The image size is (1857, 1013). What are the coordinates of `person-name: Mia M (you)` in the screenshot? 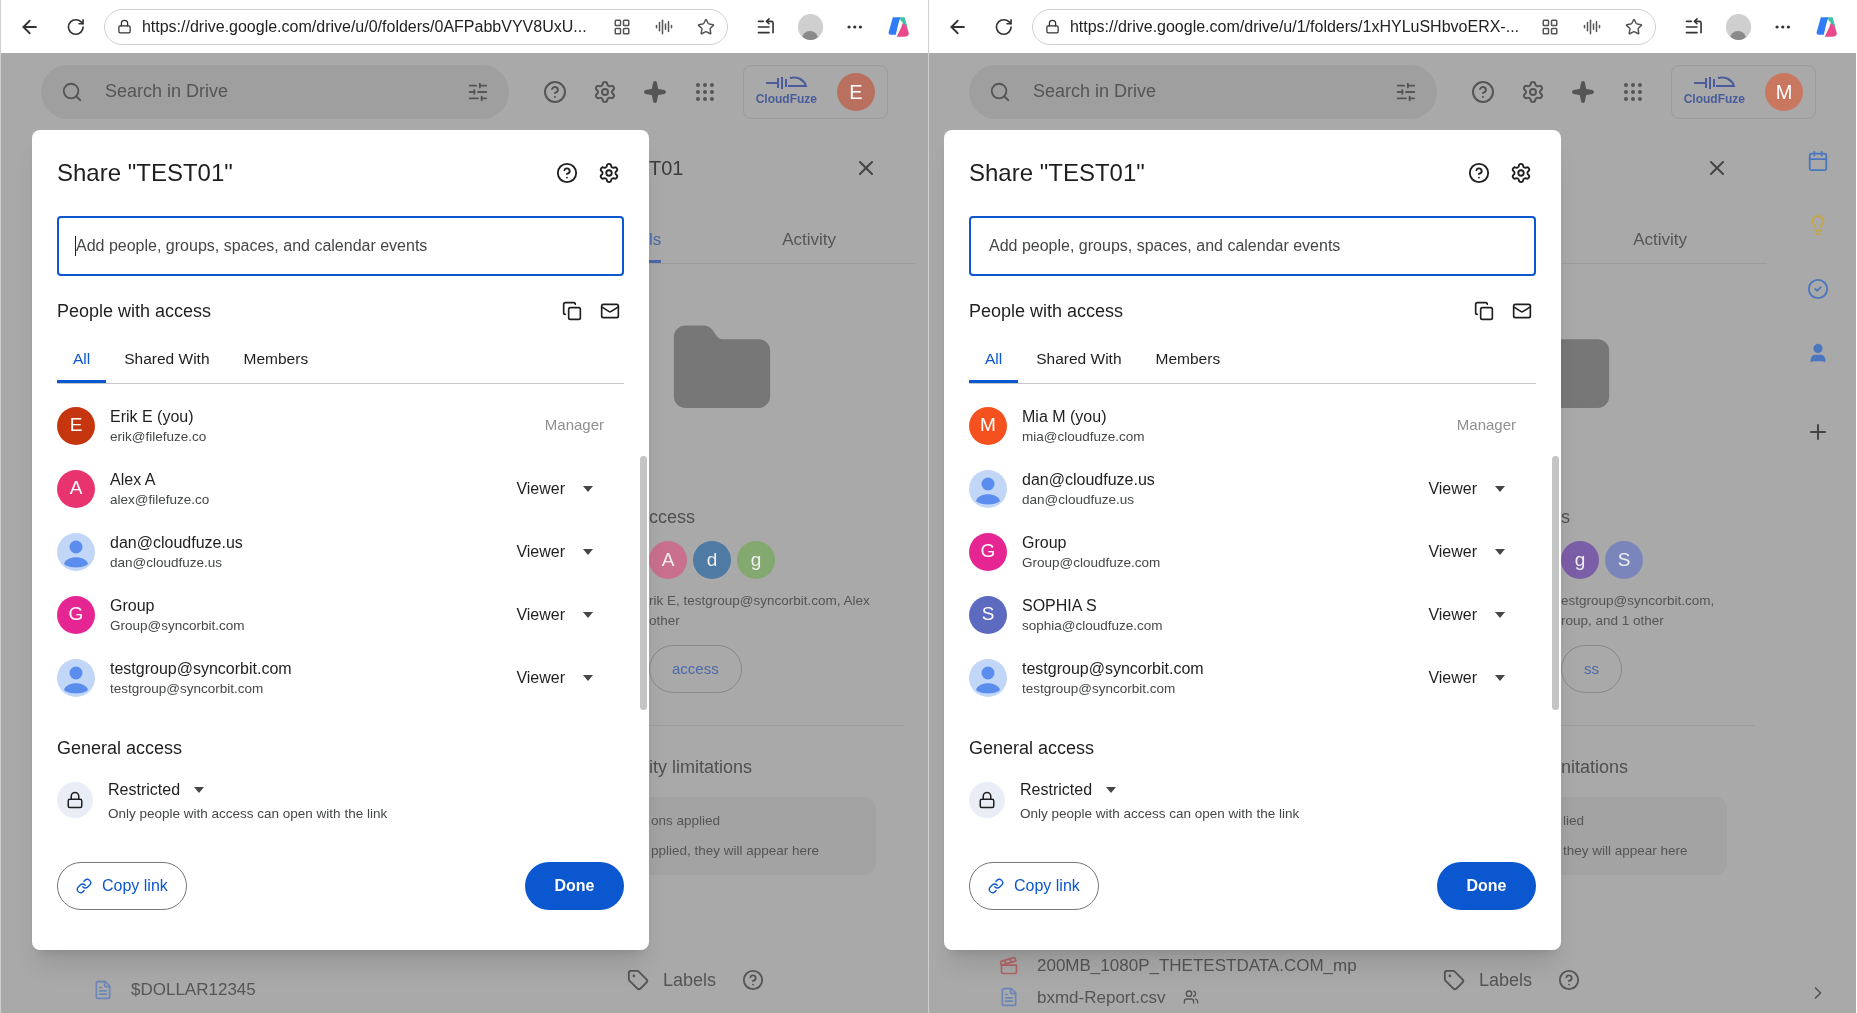 It's located at (1065, 416).